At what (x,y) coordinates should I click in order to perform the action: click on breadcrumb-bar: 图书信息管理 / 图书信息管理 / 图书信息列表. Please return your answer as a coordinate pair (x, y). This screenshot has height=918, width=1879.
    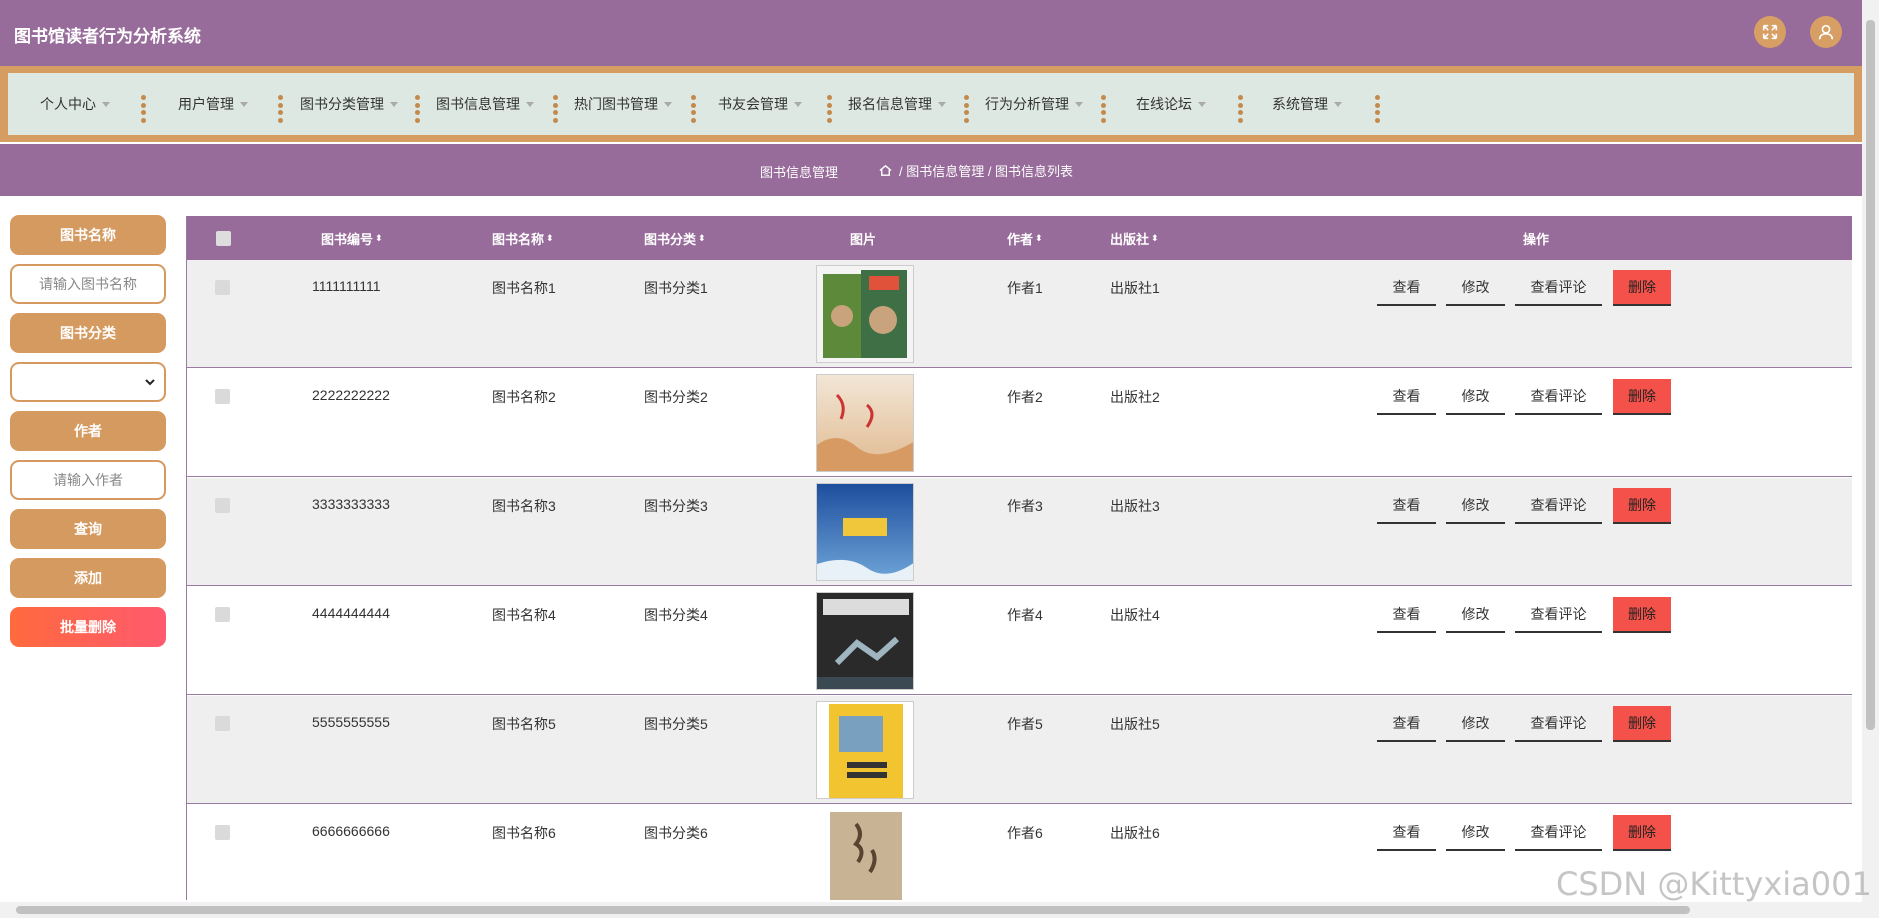
    Looking at the image, I should click on (931, 170).